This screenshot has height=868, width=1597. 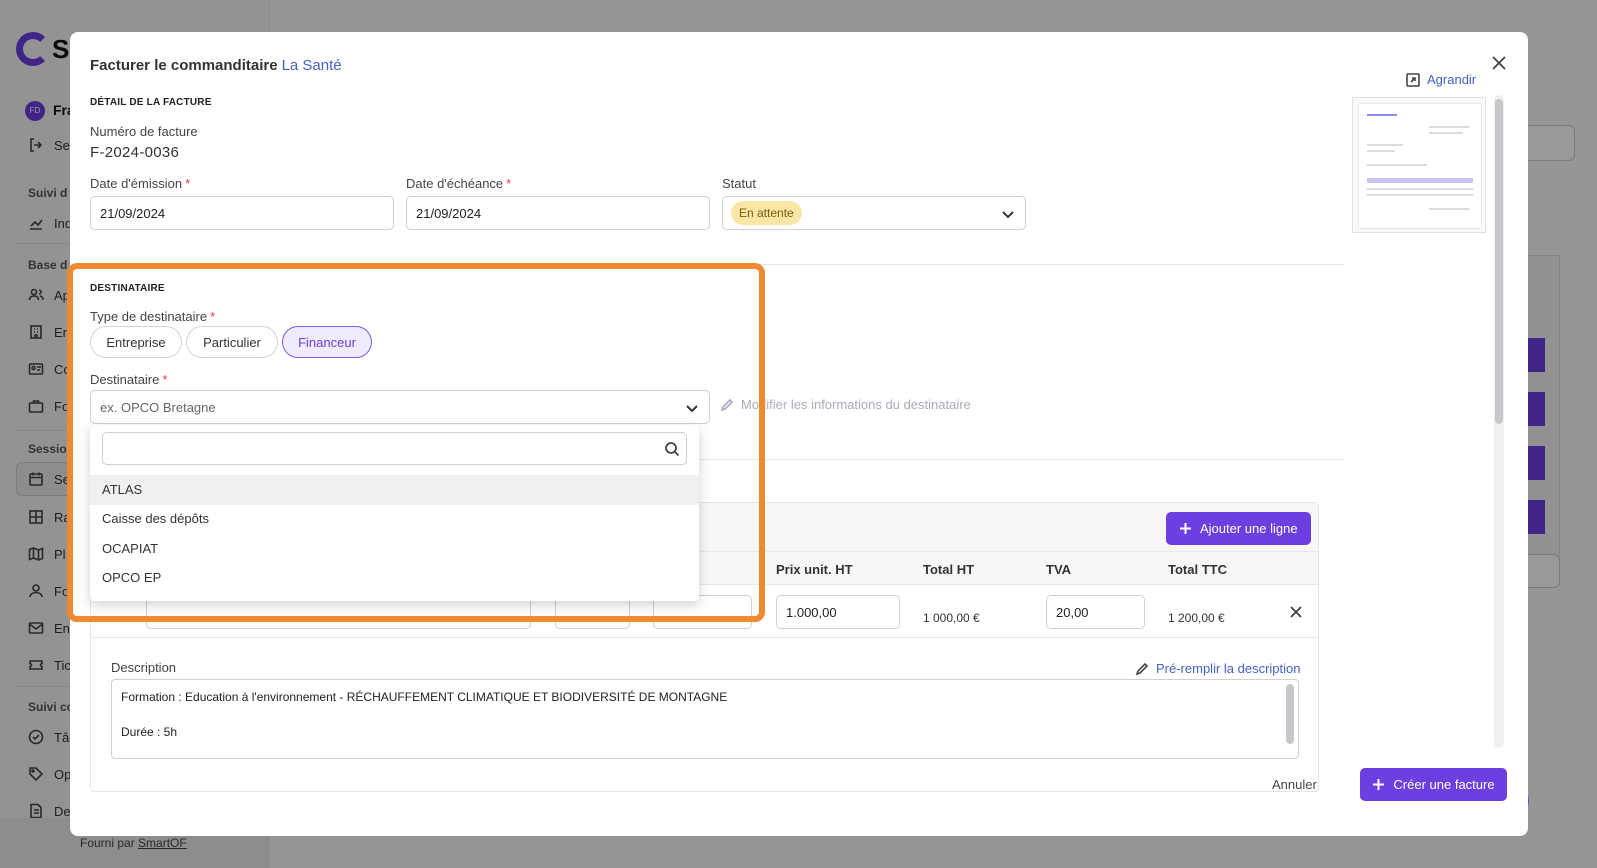 I want to click on recipient-type-funder: Financeur, so click(x=327, y=342).